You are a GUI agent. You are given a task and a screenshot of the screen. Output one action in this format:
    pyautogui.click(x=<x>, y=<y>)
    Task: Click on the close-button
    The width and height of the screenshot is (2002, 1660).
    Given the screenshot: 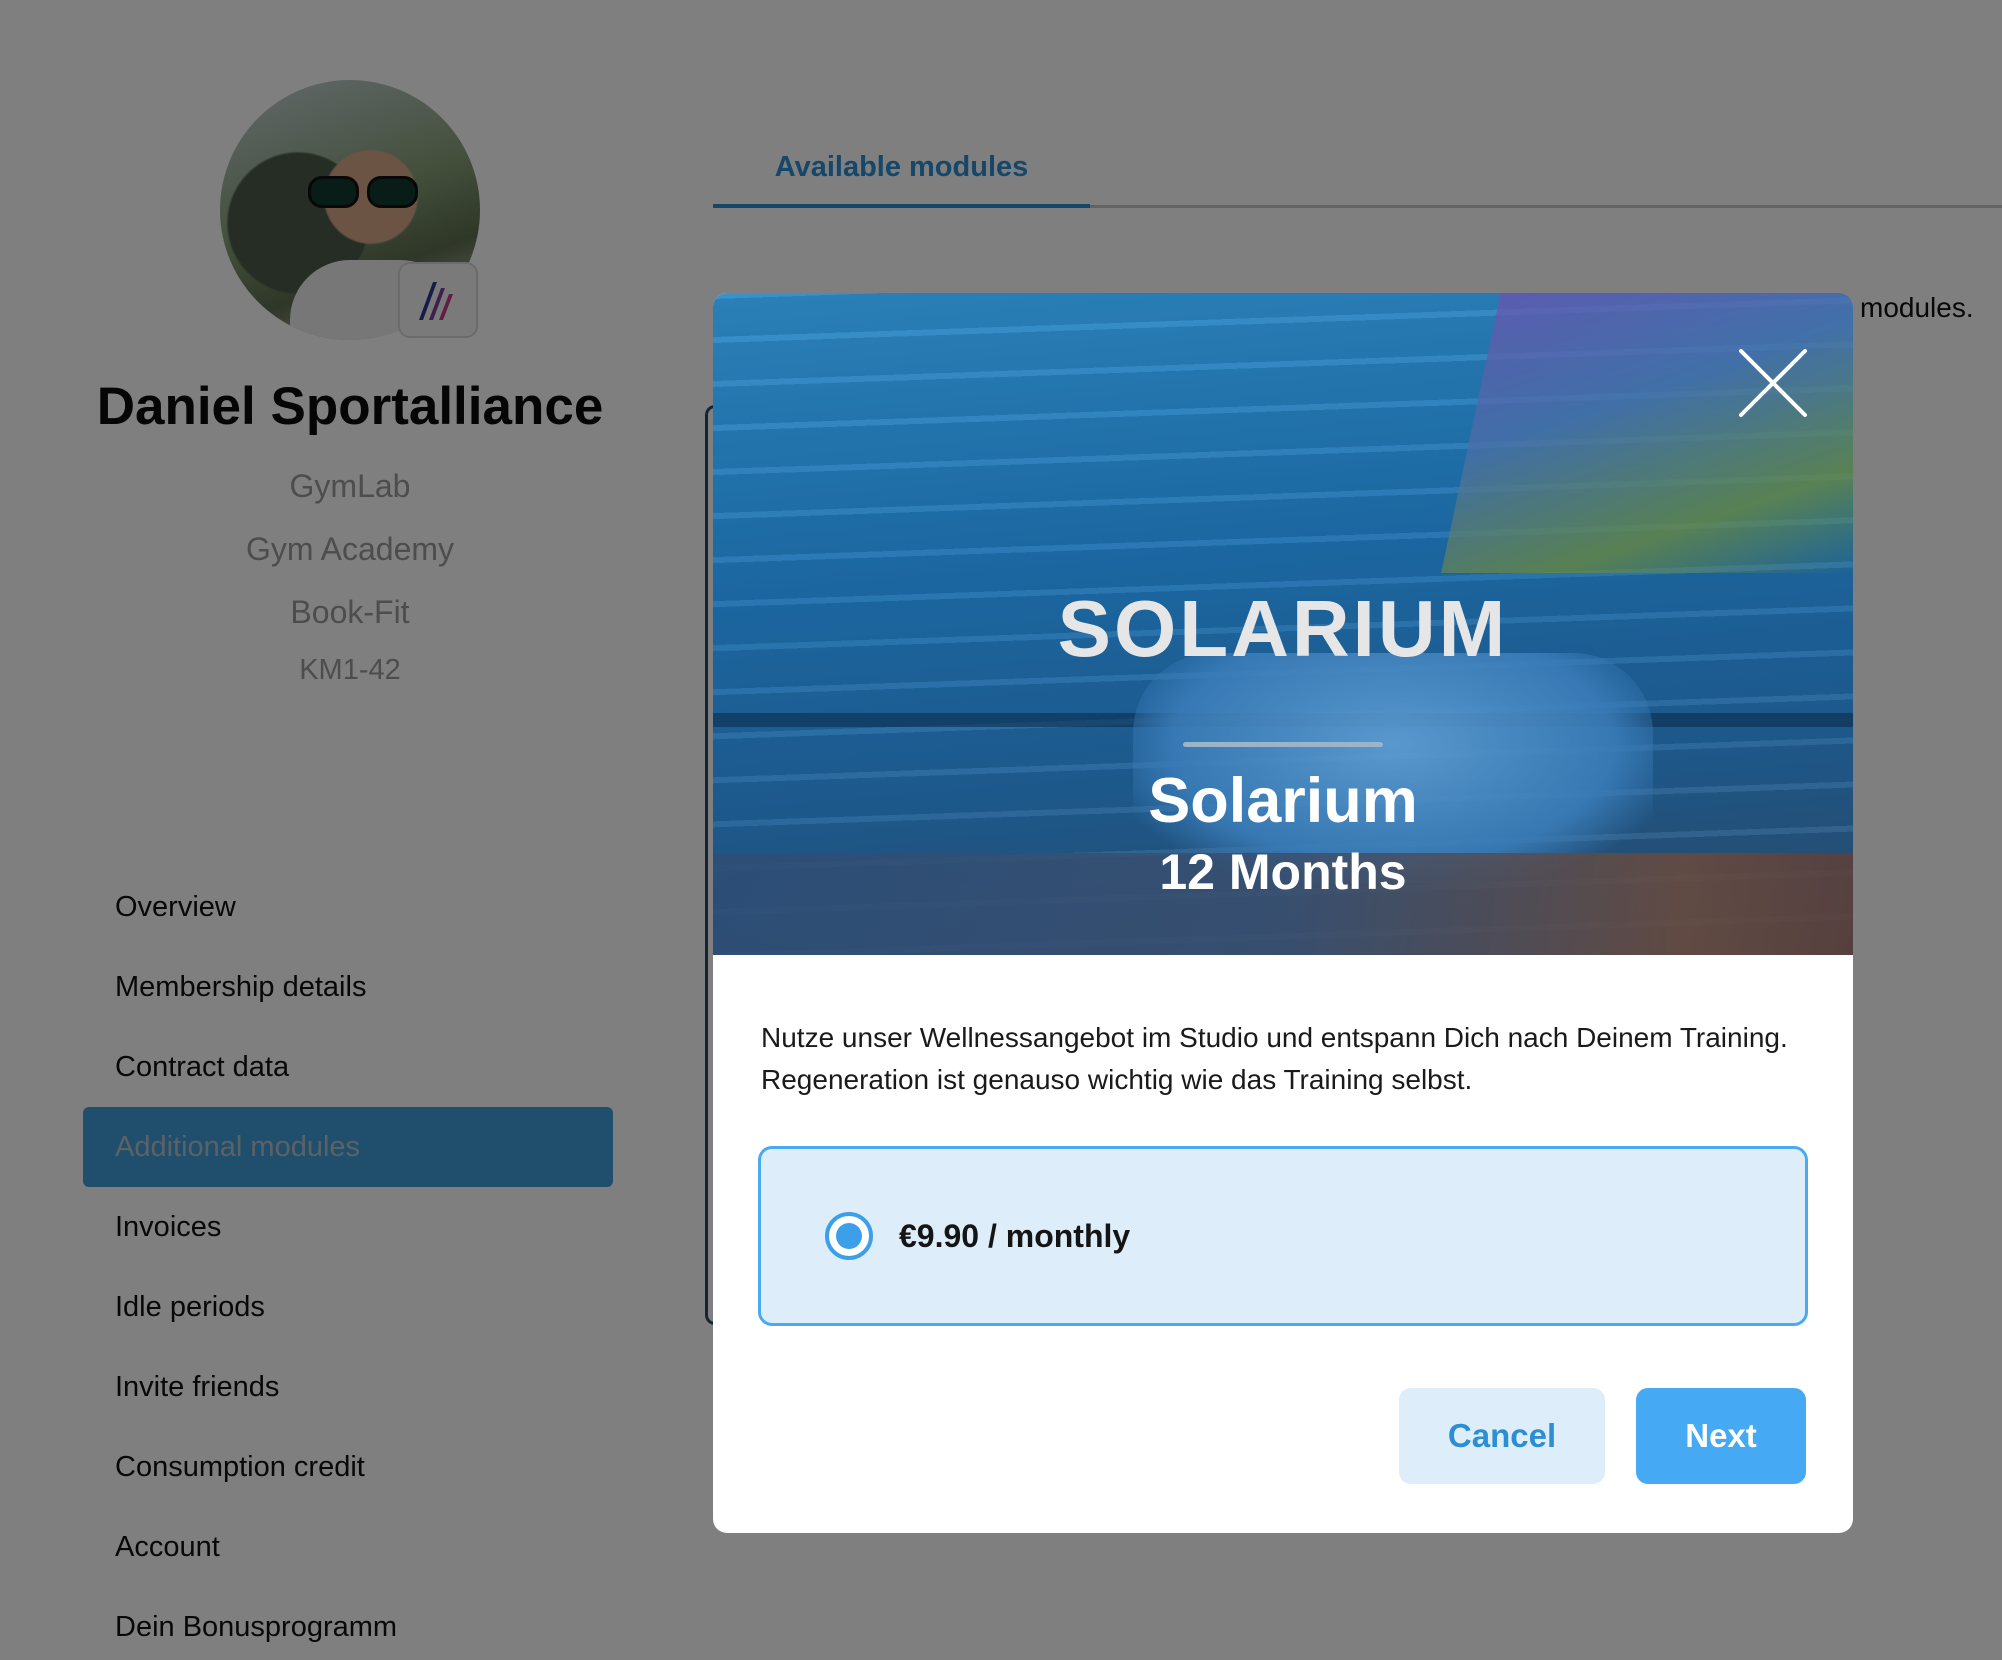 What is the action you would take?
    pyautogui.click(x=1773, y=383)
    